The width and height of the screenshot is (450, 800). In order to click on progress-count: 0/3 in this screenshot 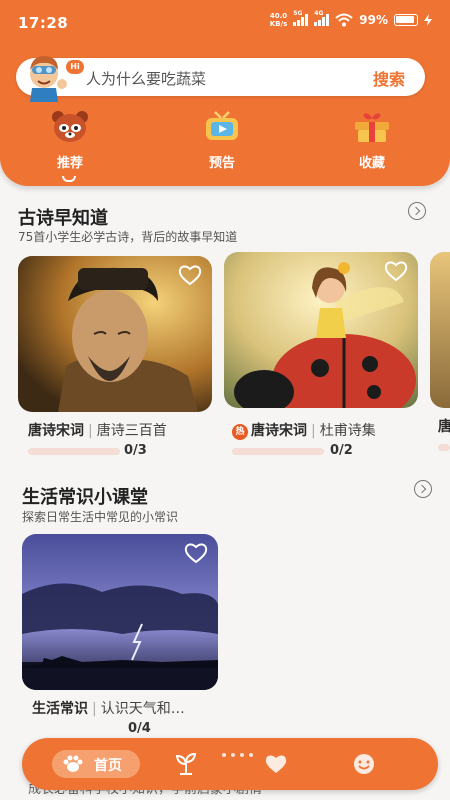, I will do `click(135, 450)`.